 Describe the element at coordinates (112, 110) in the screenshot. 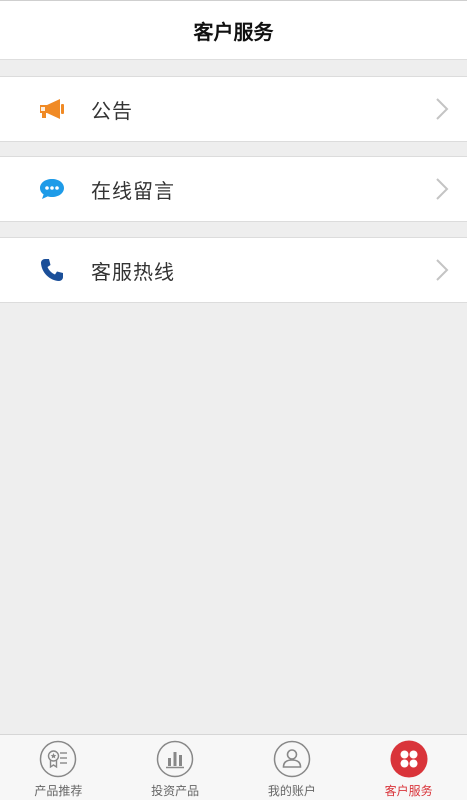

I see `menu-item-label: 公告` at that location.